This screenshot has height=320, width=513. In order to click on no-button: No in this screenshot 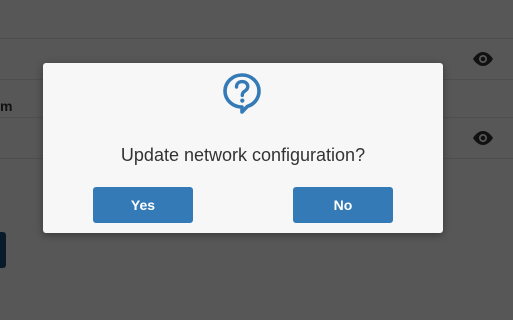, I will do `click(343, 205)`.